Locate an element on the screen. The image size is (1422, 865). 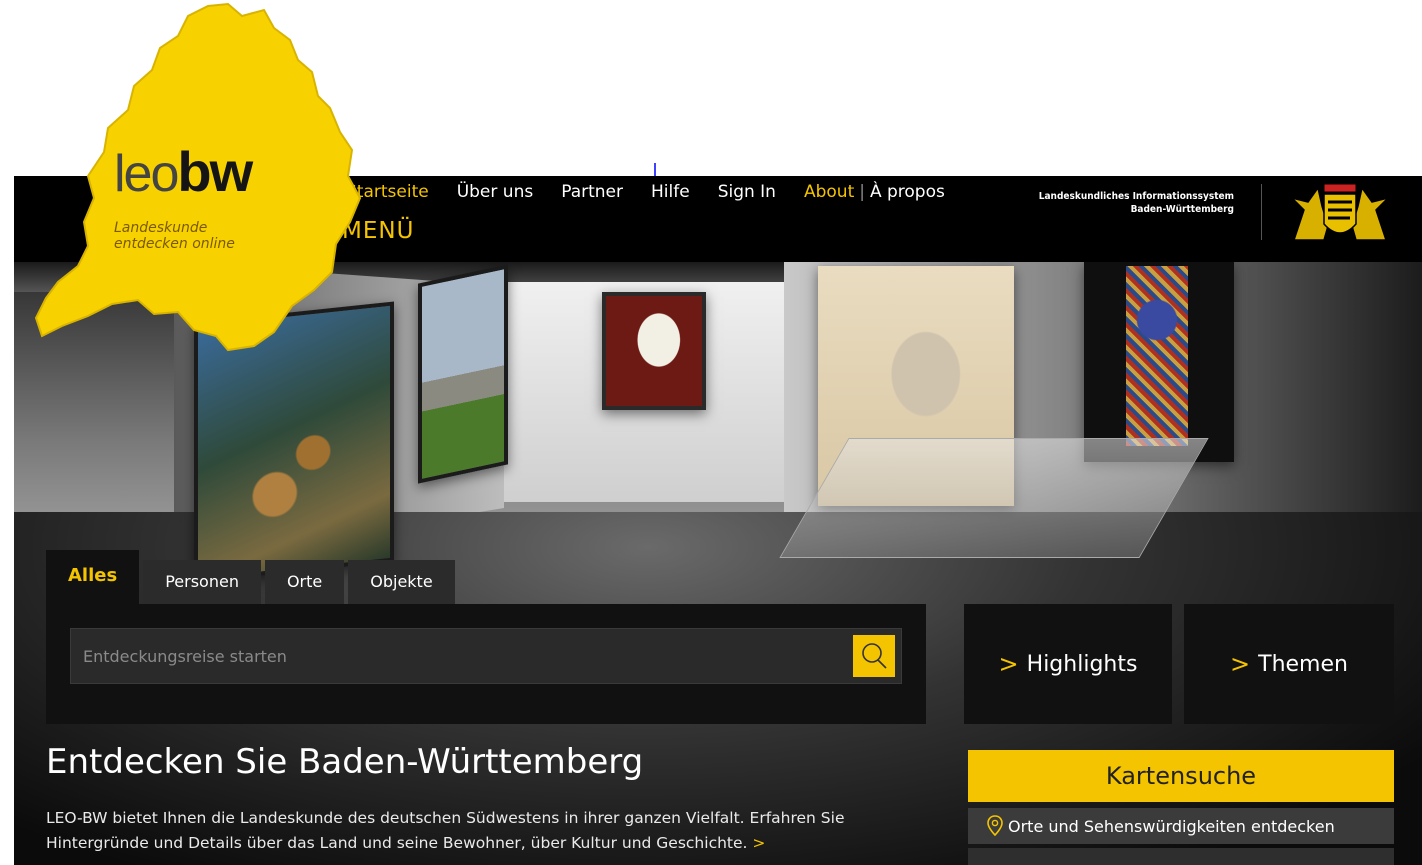
logo-subtitle: Landeskunde entdecken online is located at coordinates (174, 236).